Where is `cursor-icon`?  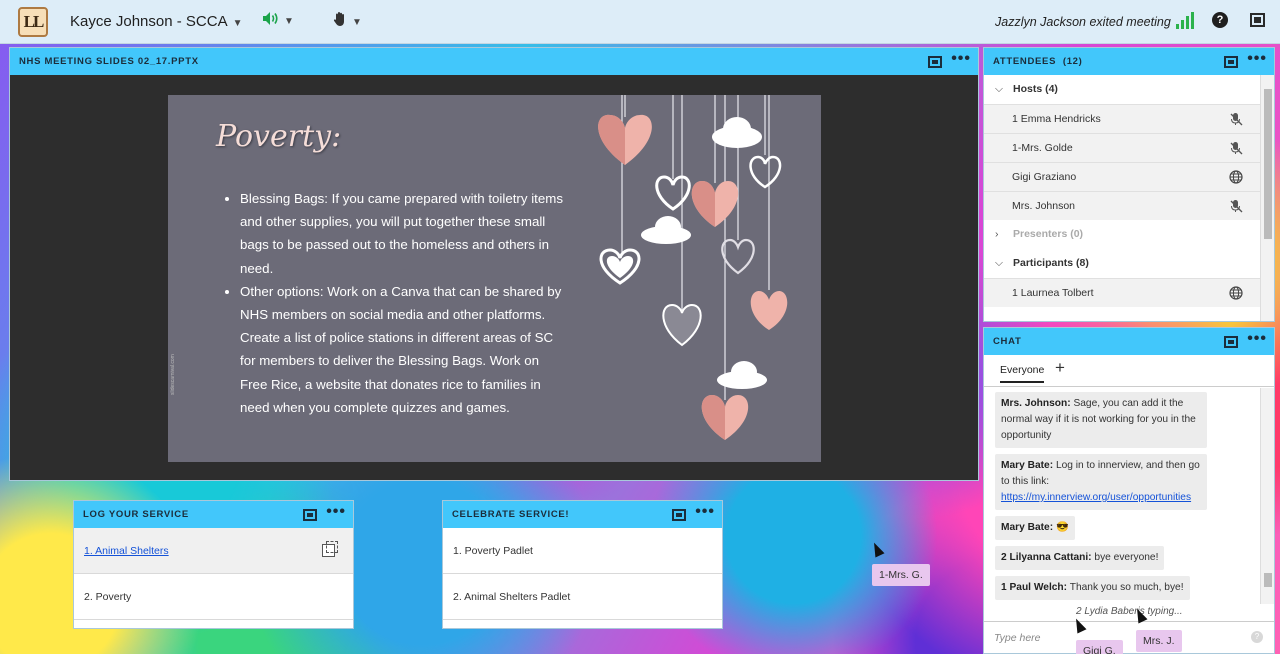 cursor-icon is located at coordinates (877, 549).